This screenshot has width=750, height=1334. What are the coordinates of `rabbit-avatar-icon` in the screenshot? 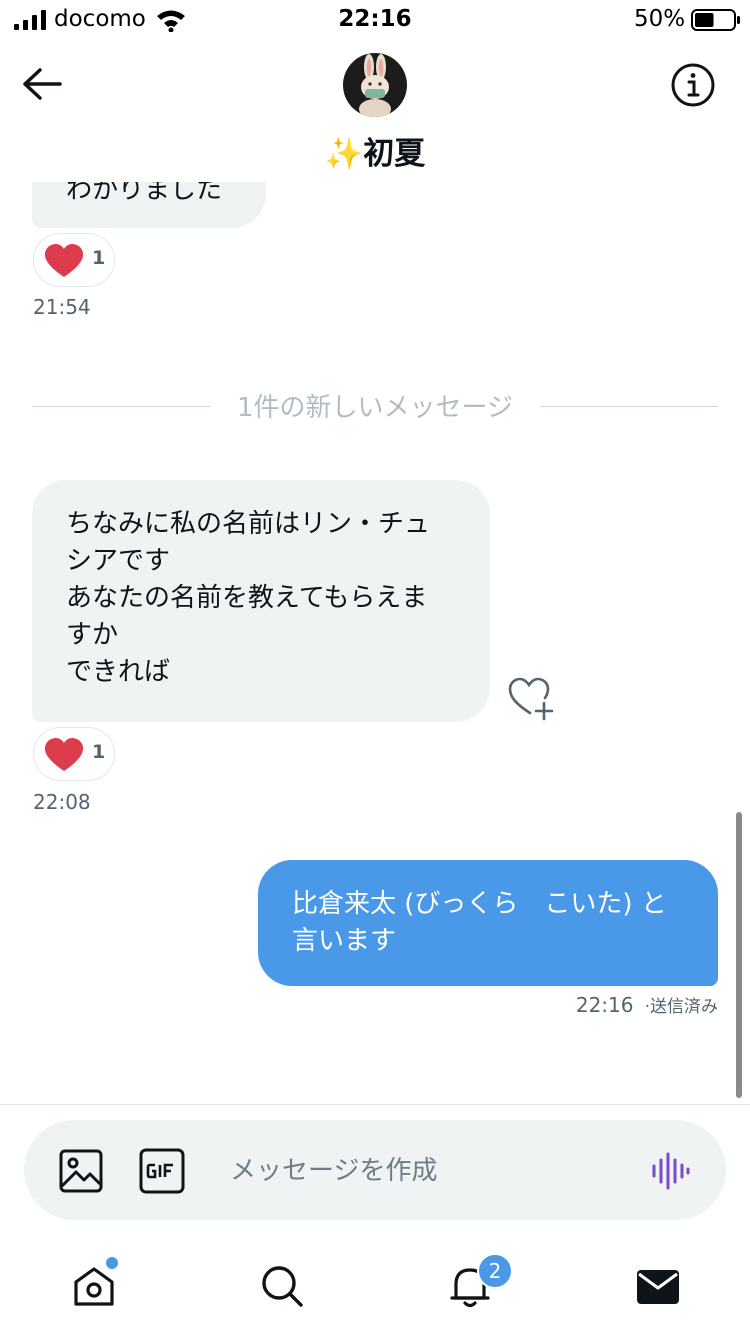 It's located at (375, 85).